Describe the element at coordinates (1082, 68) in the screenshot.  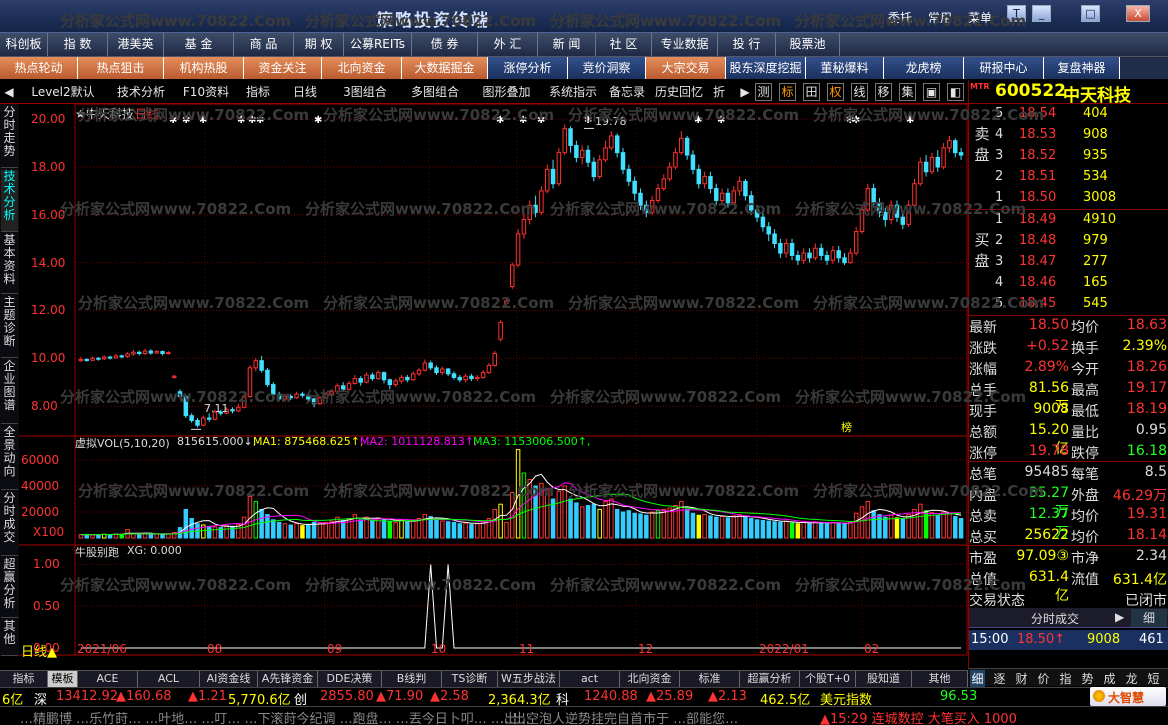
I see `feature-nav-item-13: 复盘神器` at that location.